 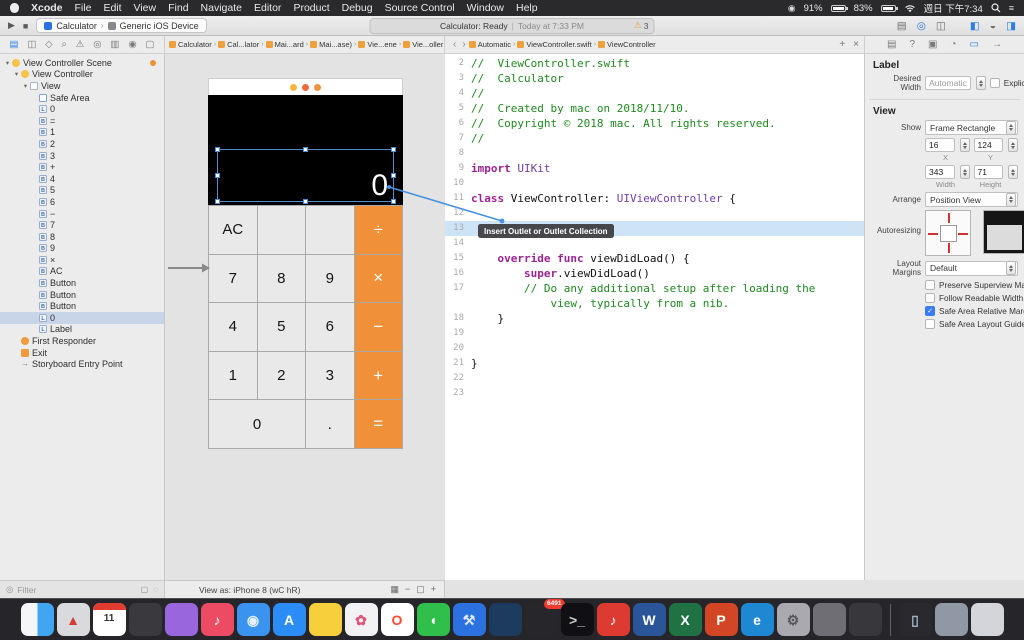 What do you see at coordinates (25, 86) in the screenshot?
I see `disclosure-triangle: ▾` at bounding box center [25, 86].